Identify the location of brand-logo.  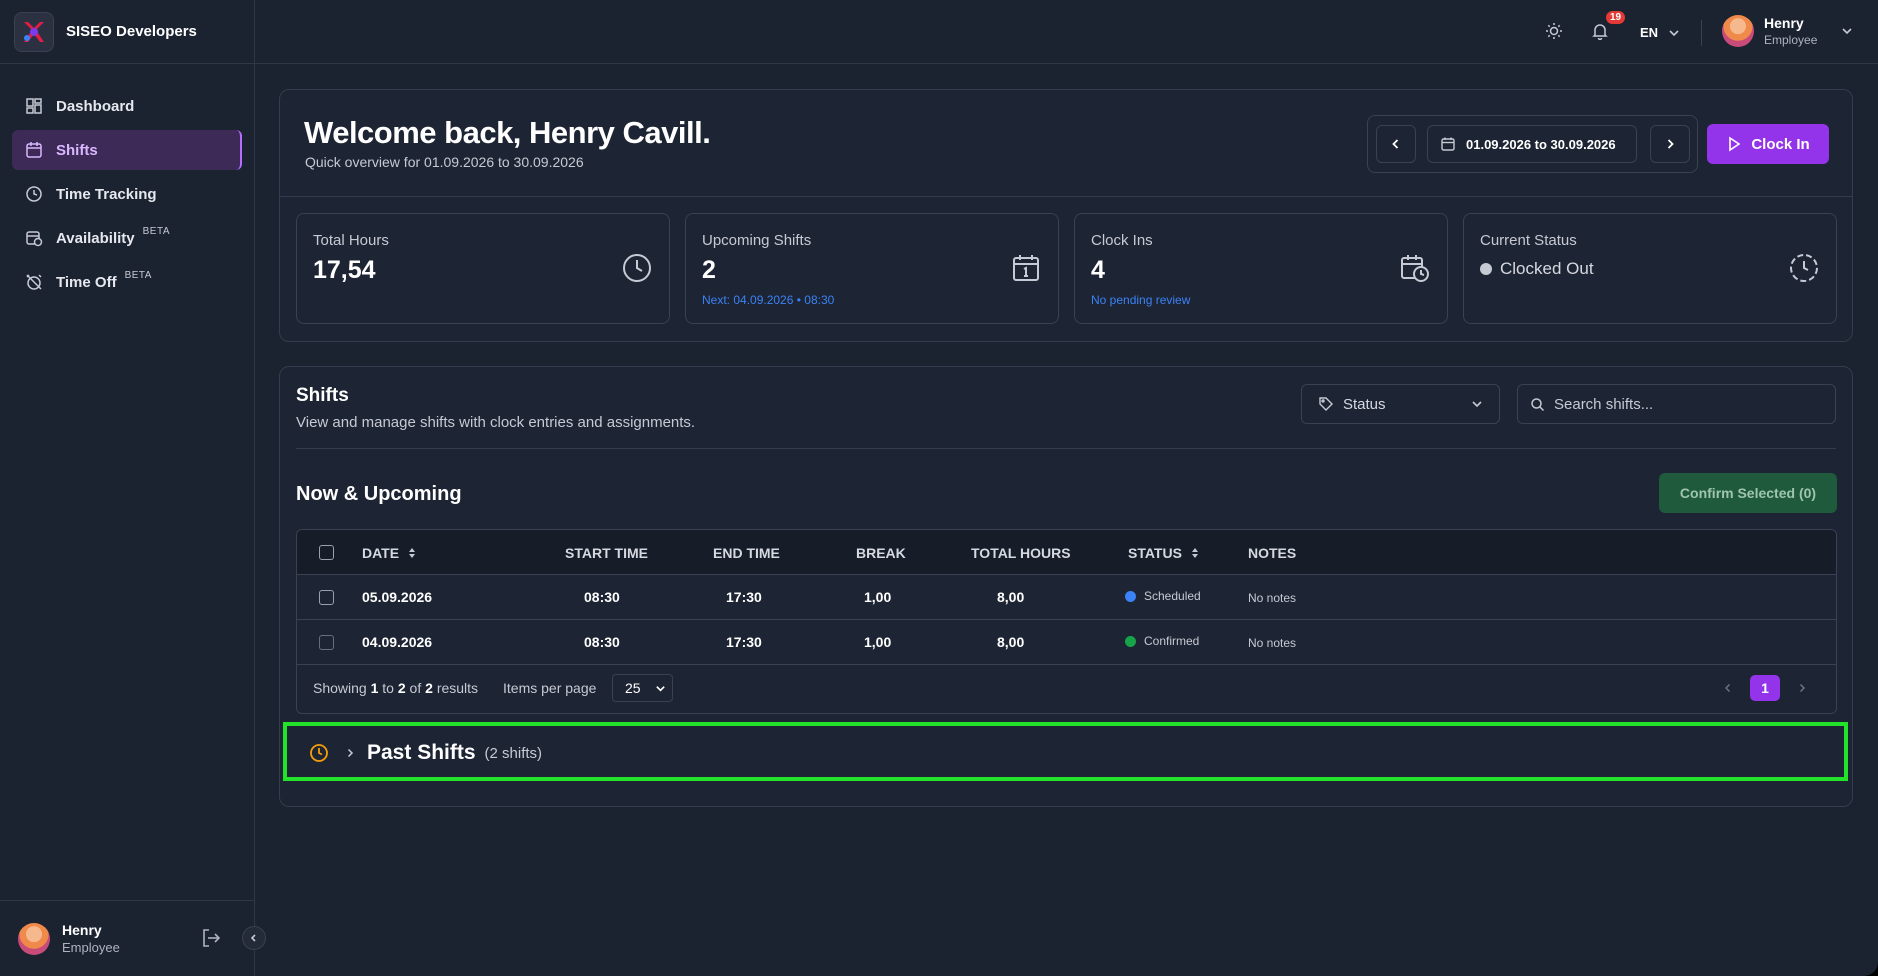
(34, 31).